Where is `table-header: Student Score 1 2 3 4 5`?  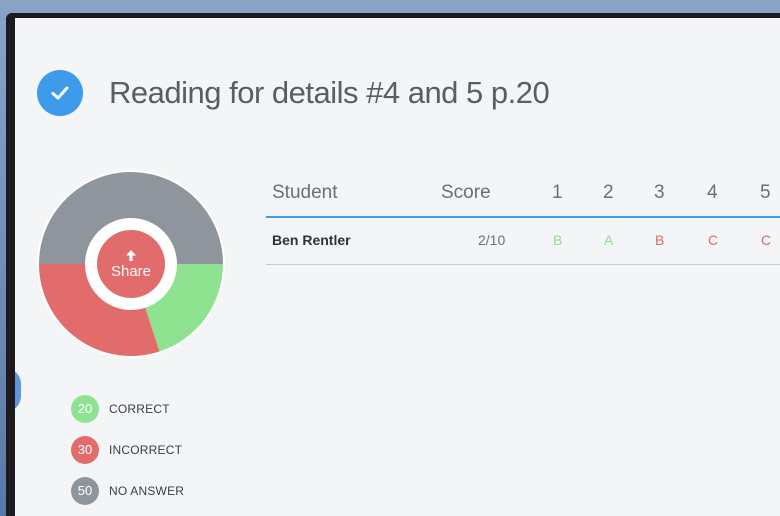 table-header: Student Score 1 2 3 4 5 is located at coordinates (523, 198).